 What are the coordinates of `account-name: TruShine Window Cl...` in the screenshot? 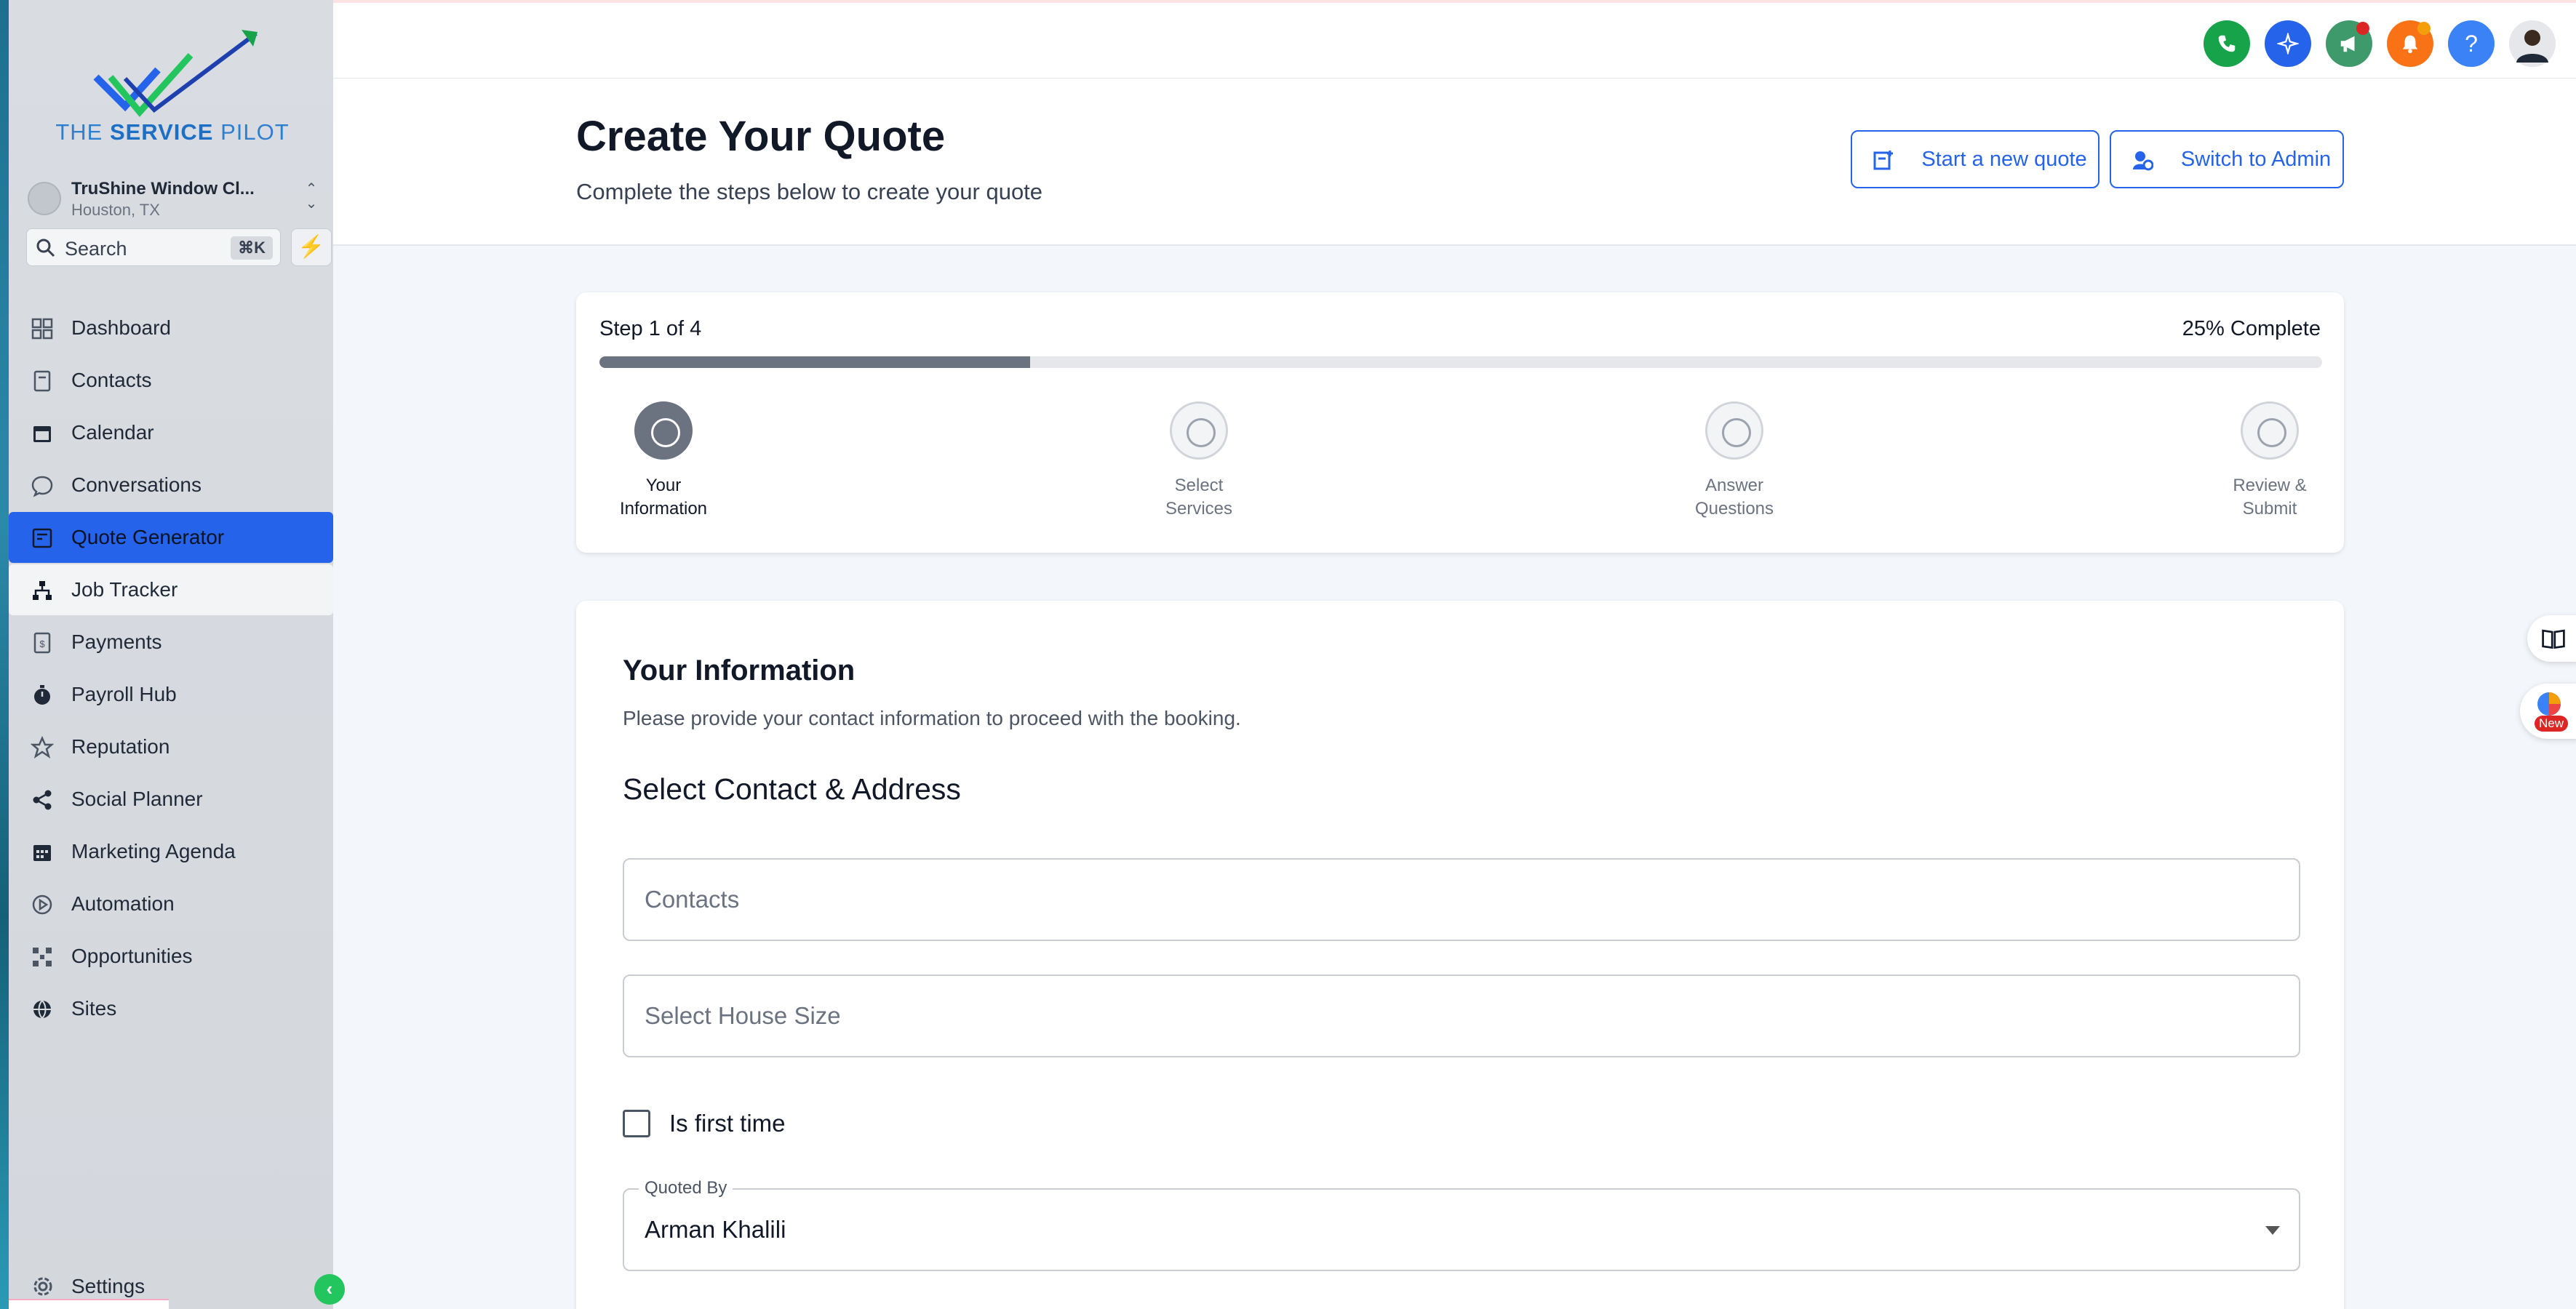 It's located at (163, 189).